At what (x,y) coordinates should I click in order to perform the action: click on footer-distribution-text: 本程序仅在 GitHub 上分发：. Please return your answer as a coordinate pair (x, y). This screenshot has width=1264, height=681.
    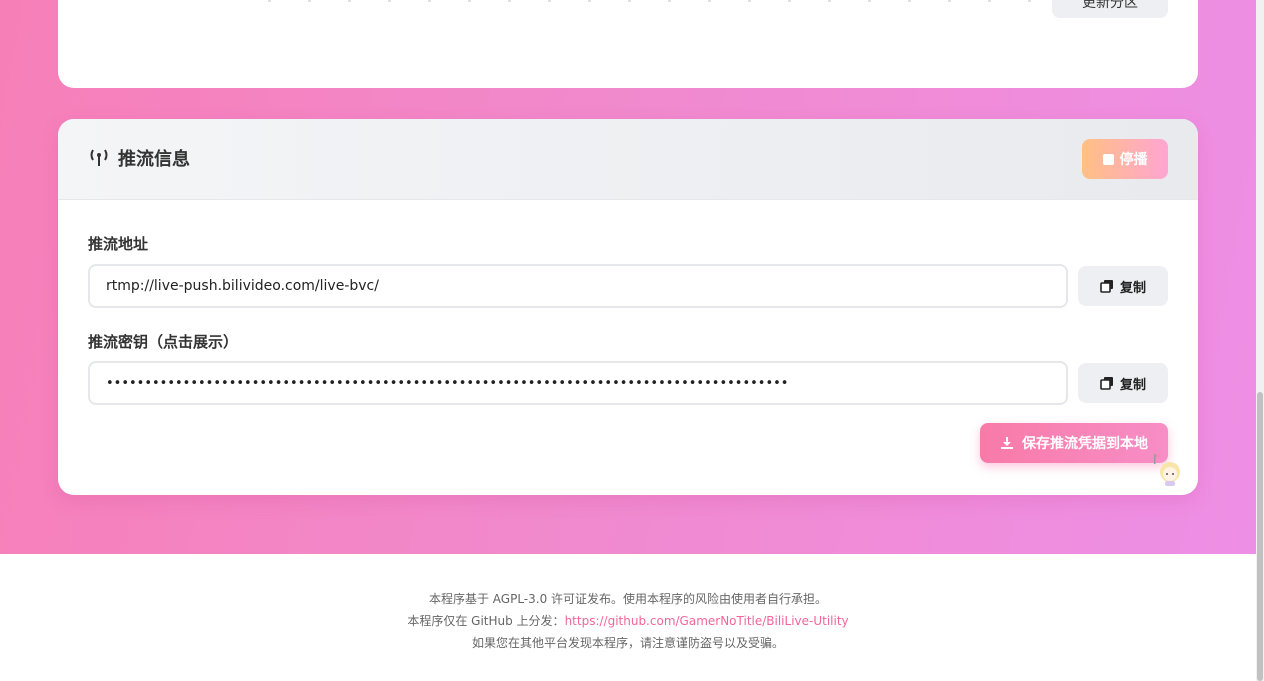
    Looking at the image, I should click on (486, 621).